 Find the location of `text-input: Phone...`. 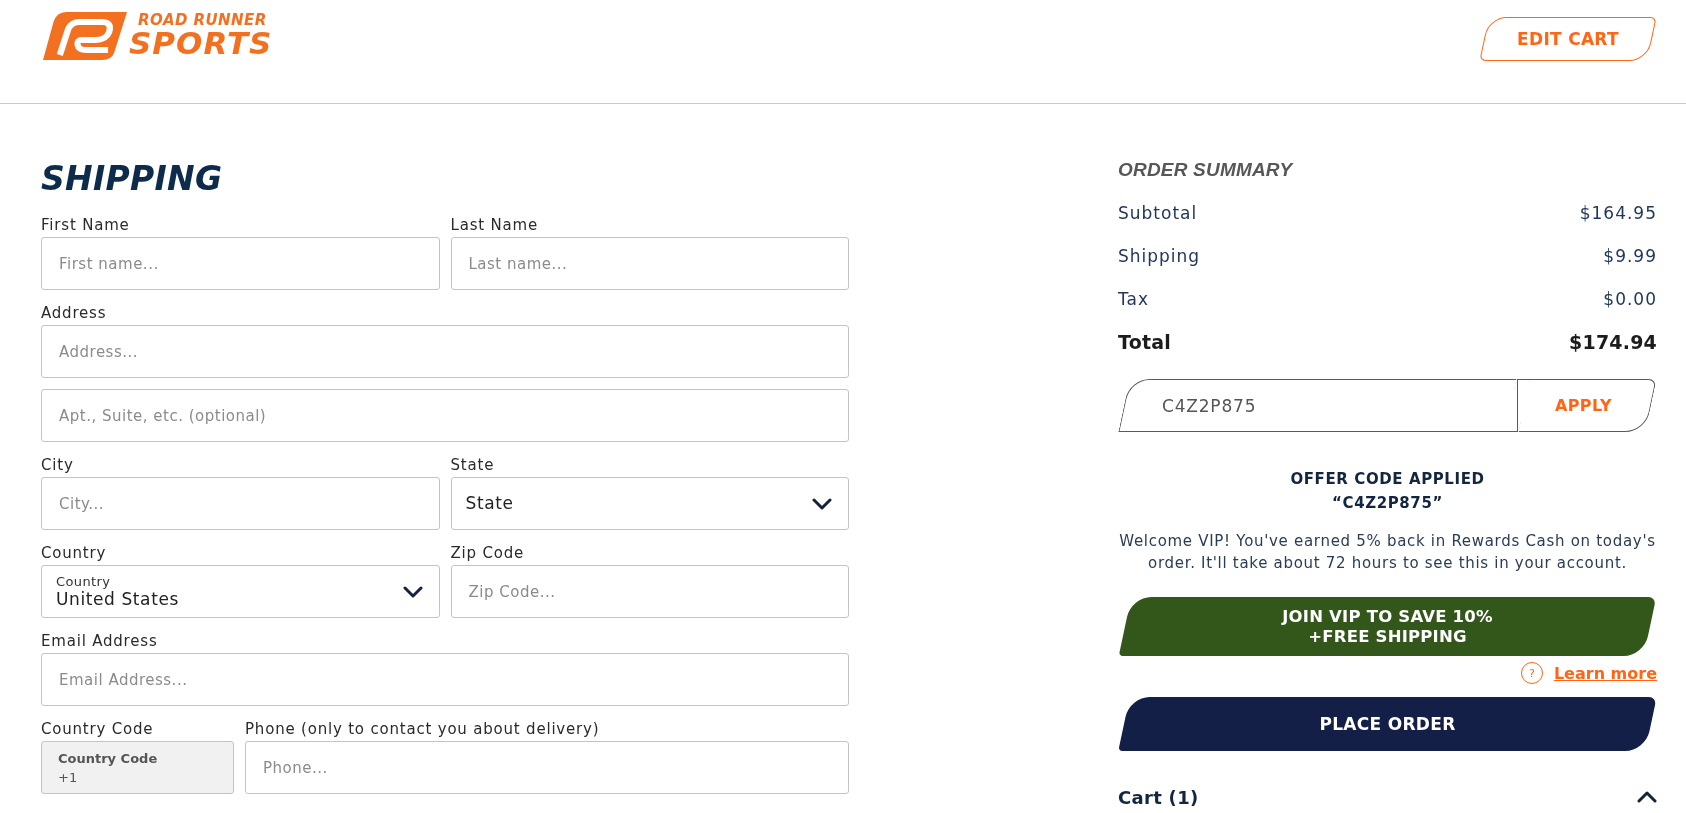

text-input: Phone... is located at coordinates (547, 767).